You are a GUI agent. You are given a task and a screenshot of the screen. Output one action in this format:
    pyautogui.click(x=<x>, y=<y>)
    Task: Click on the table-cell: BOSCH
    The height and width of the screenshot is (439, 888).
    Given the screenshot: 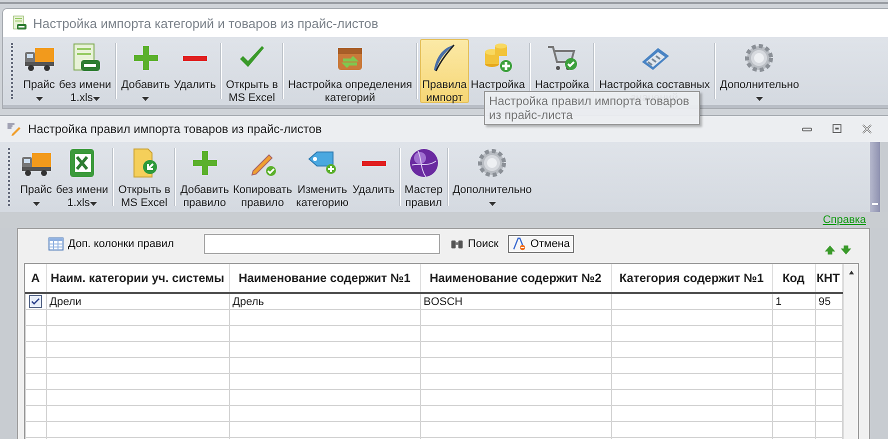 What is the action you would take?
    pyautogui.click(x=443, y=302)
    